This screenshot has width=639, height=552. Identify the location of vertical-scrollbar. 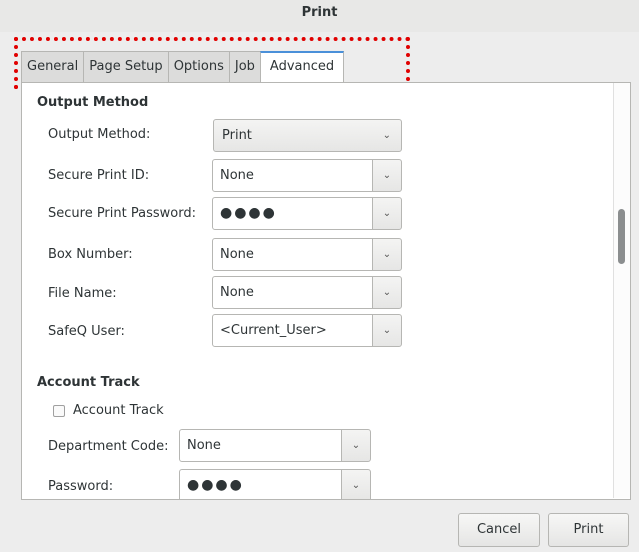
(621, 290).